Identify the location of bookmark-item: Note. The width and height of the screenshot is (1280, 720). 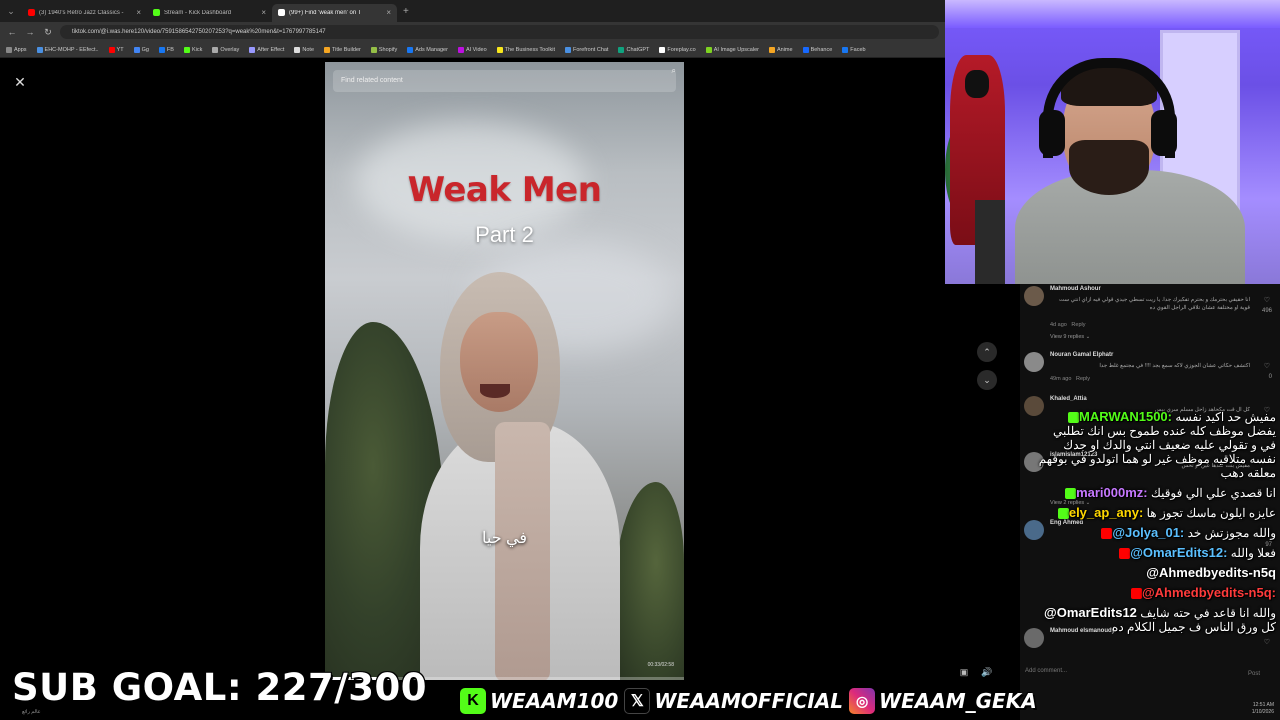
(304, 49).